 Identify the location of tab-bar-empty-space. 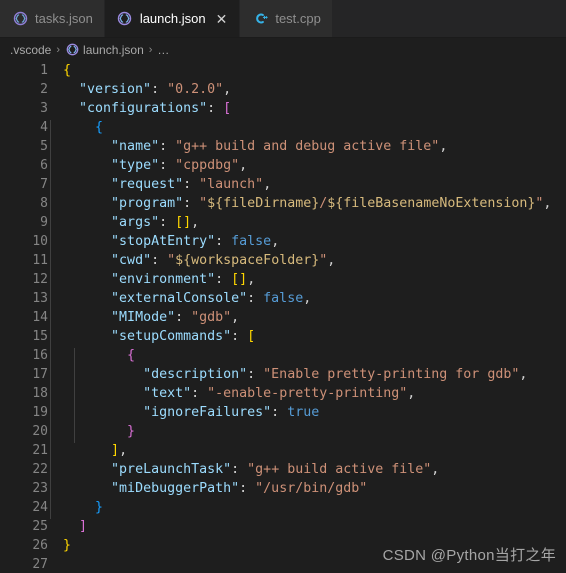
(449, 18).